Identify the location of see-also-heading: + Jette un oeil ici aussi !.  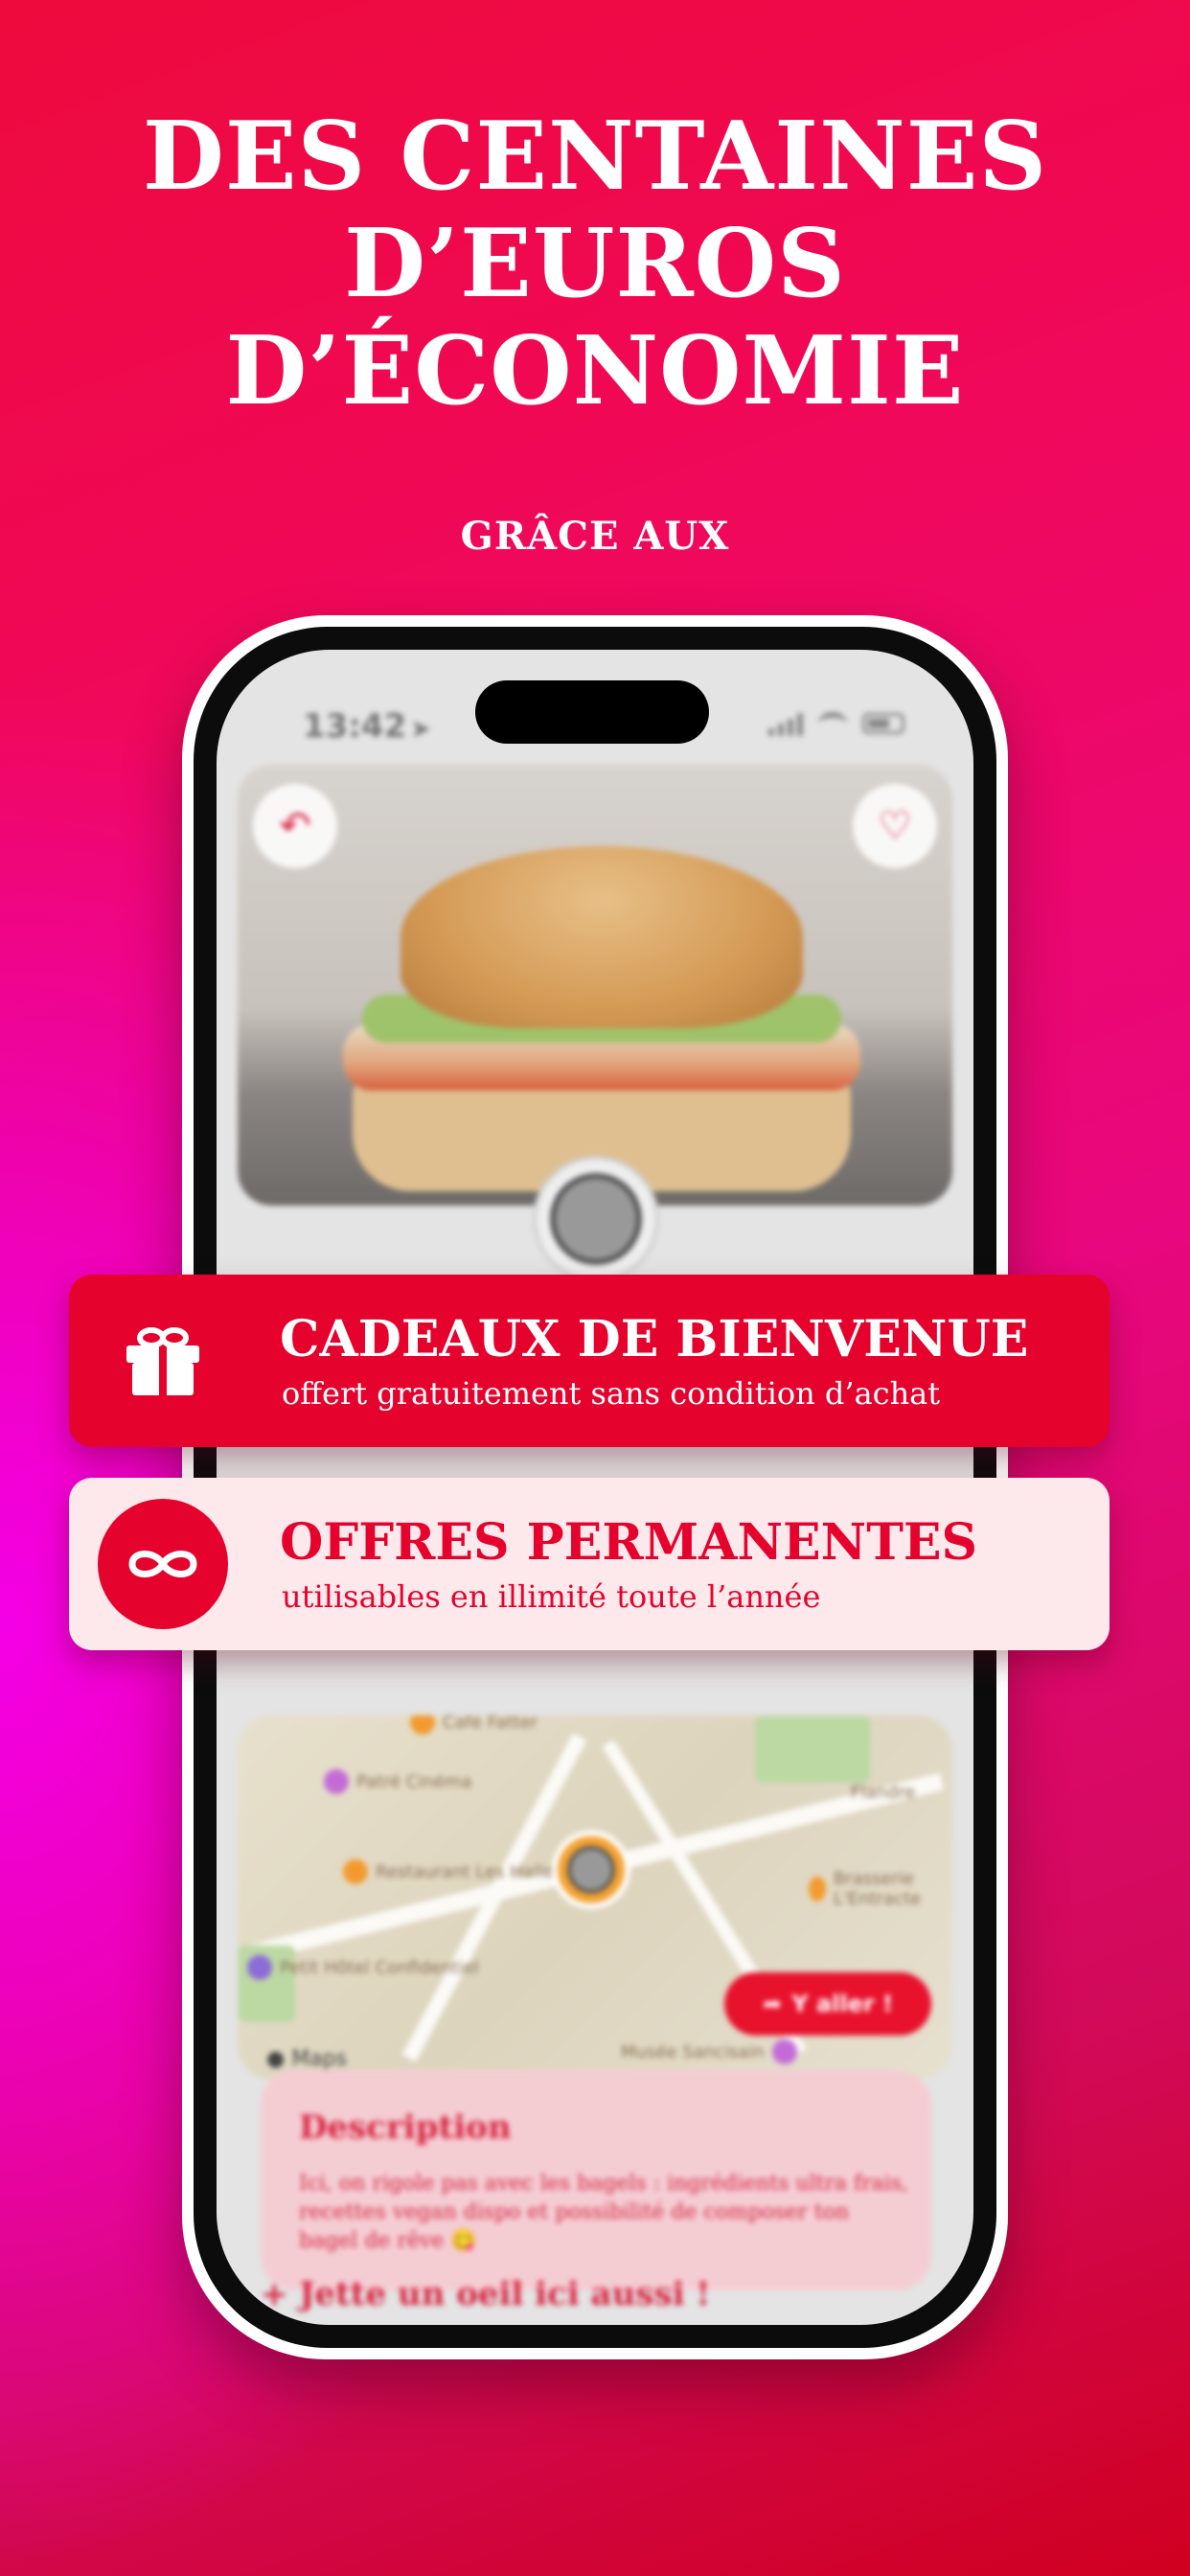
(486, 2294).